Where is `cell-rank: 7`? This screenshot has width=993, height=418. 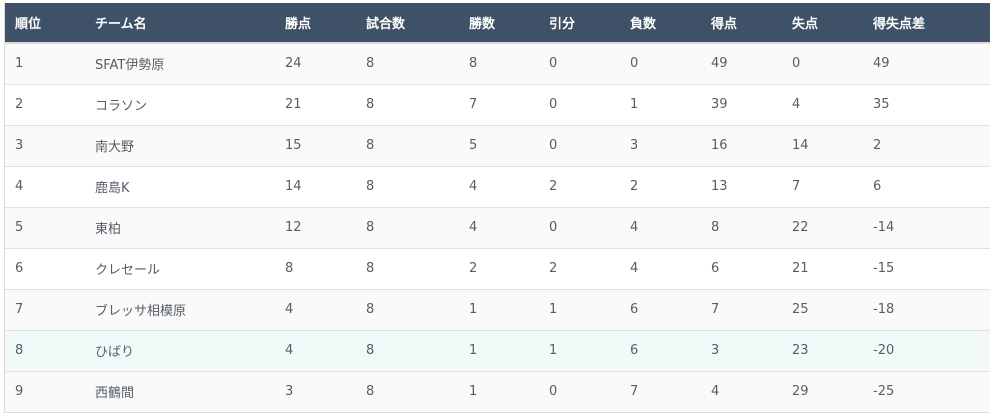
cell-rank: 7 is located at coordinates (45, 309).